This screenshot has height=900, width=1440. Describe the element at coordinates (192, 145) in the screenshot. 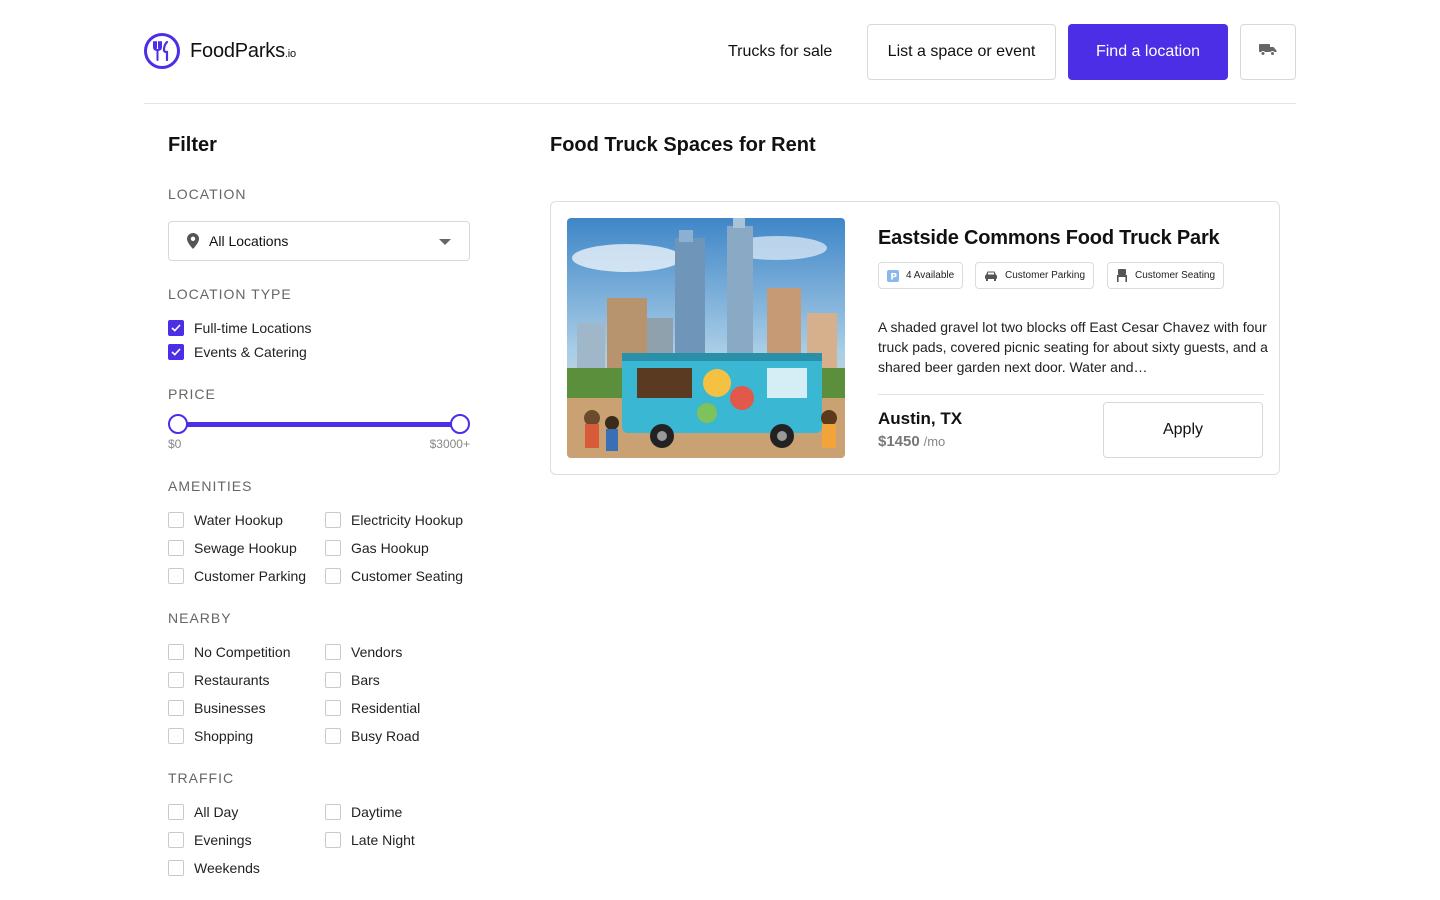

I see `filter-title: Filter` at that location.